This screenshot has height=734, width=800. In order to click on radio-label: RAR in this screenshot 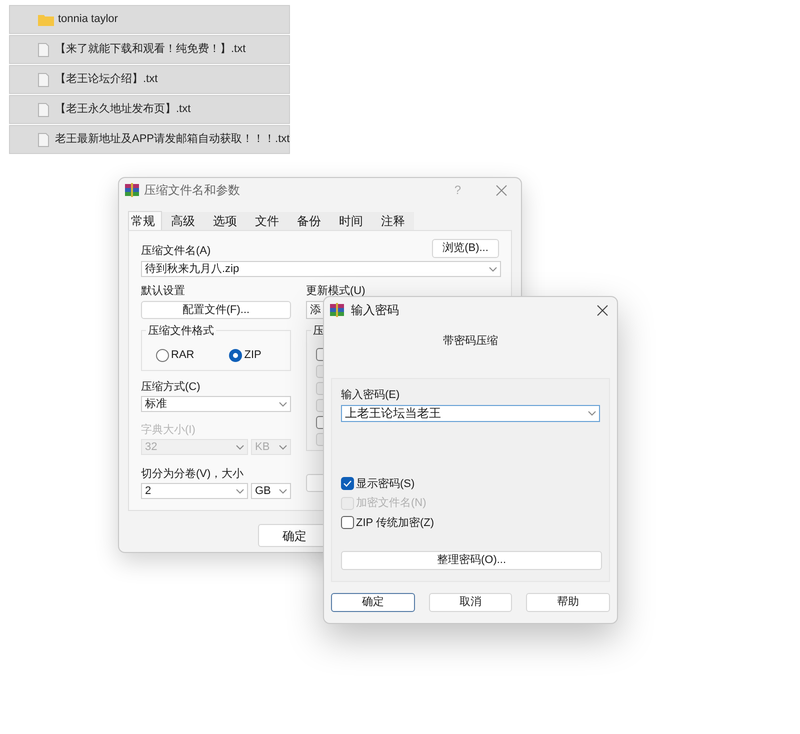, I will do `click(182, 355)`.